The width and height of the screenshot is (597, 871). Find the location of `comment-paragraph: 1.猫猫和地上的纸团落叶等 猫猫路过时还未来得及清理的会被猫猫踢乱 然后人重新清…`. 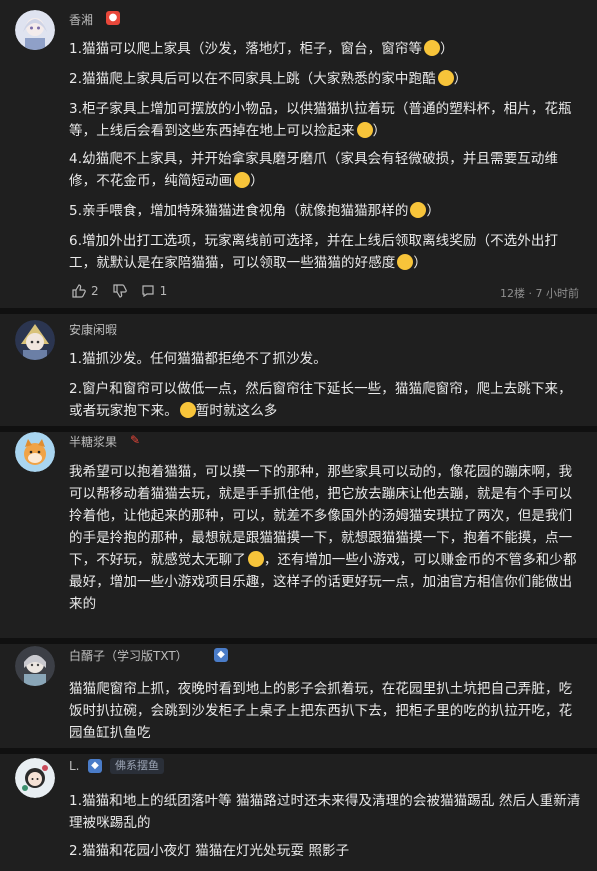

comment-paragraph: 1.猫猫和地上的纸团落叶等 猫猫路过时还未来得及清理的会被猫猫踢乱 然后人重新清… is located at coordinates (325, 812).